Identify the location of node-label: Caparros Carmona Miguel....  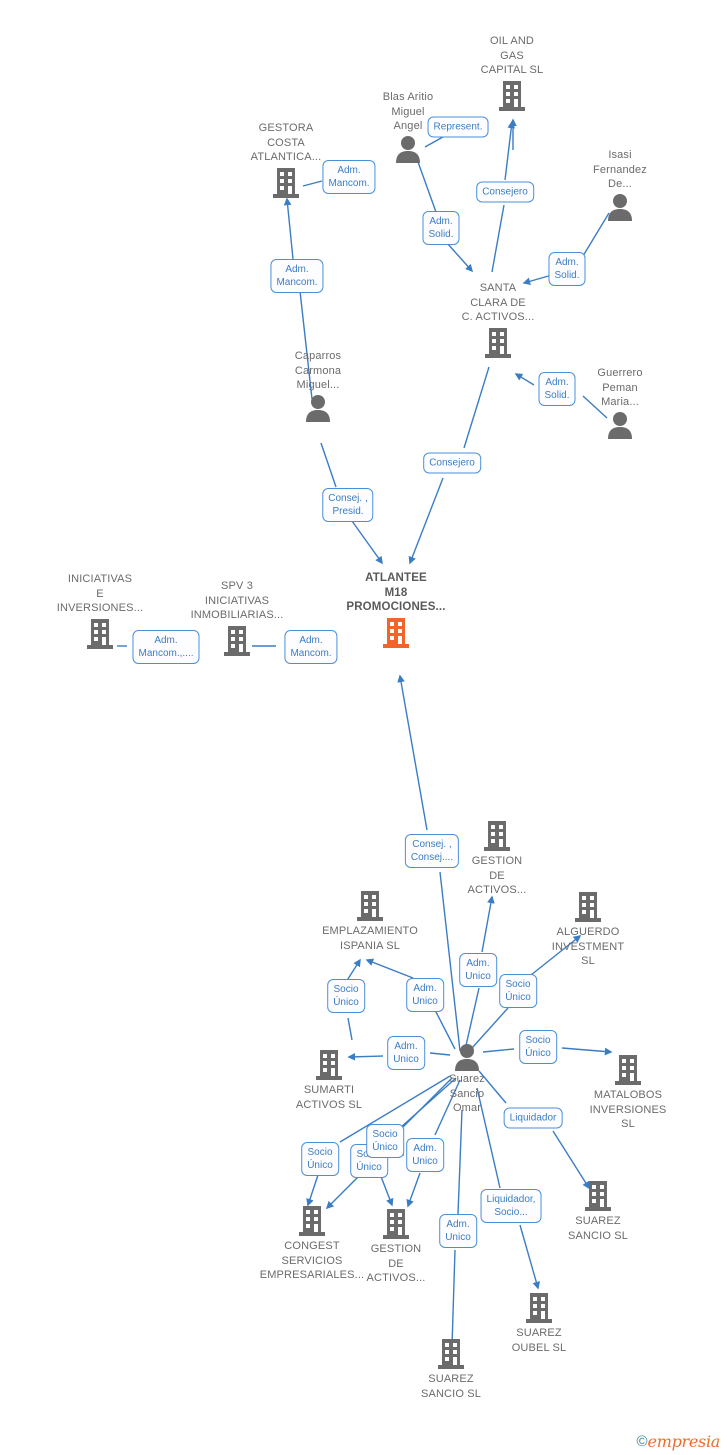
(318, 370).